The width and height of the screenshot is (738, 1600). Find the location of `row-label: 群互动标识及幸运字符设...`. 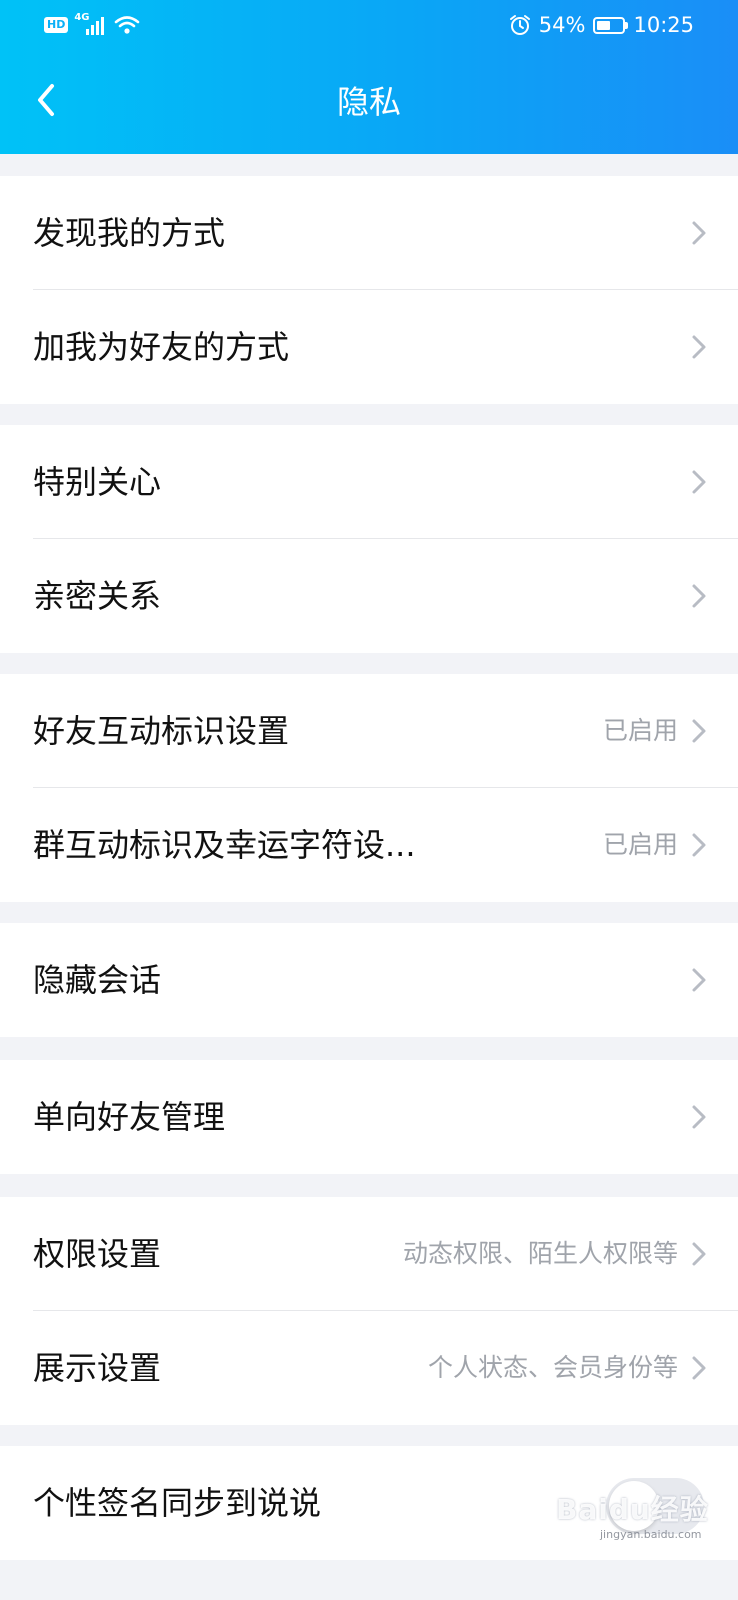

row-label: 群互动标识及幸运字符设... is located at coordinates (224, 845).